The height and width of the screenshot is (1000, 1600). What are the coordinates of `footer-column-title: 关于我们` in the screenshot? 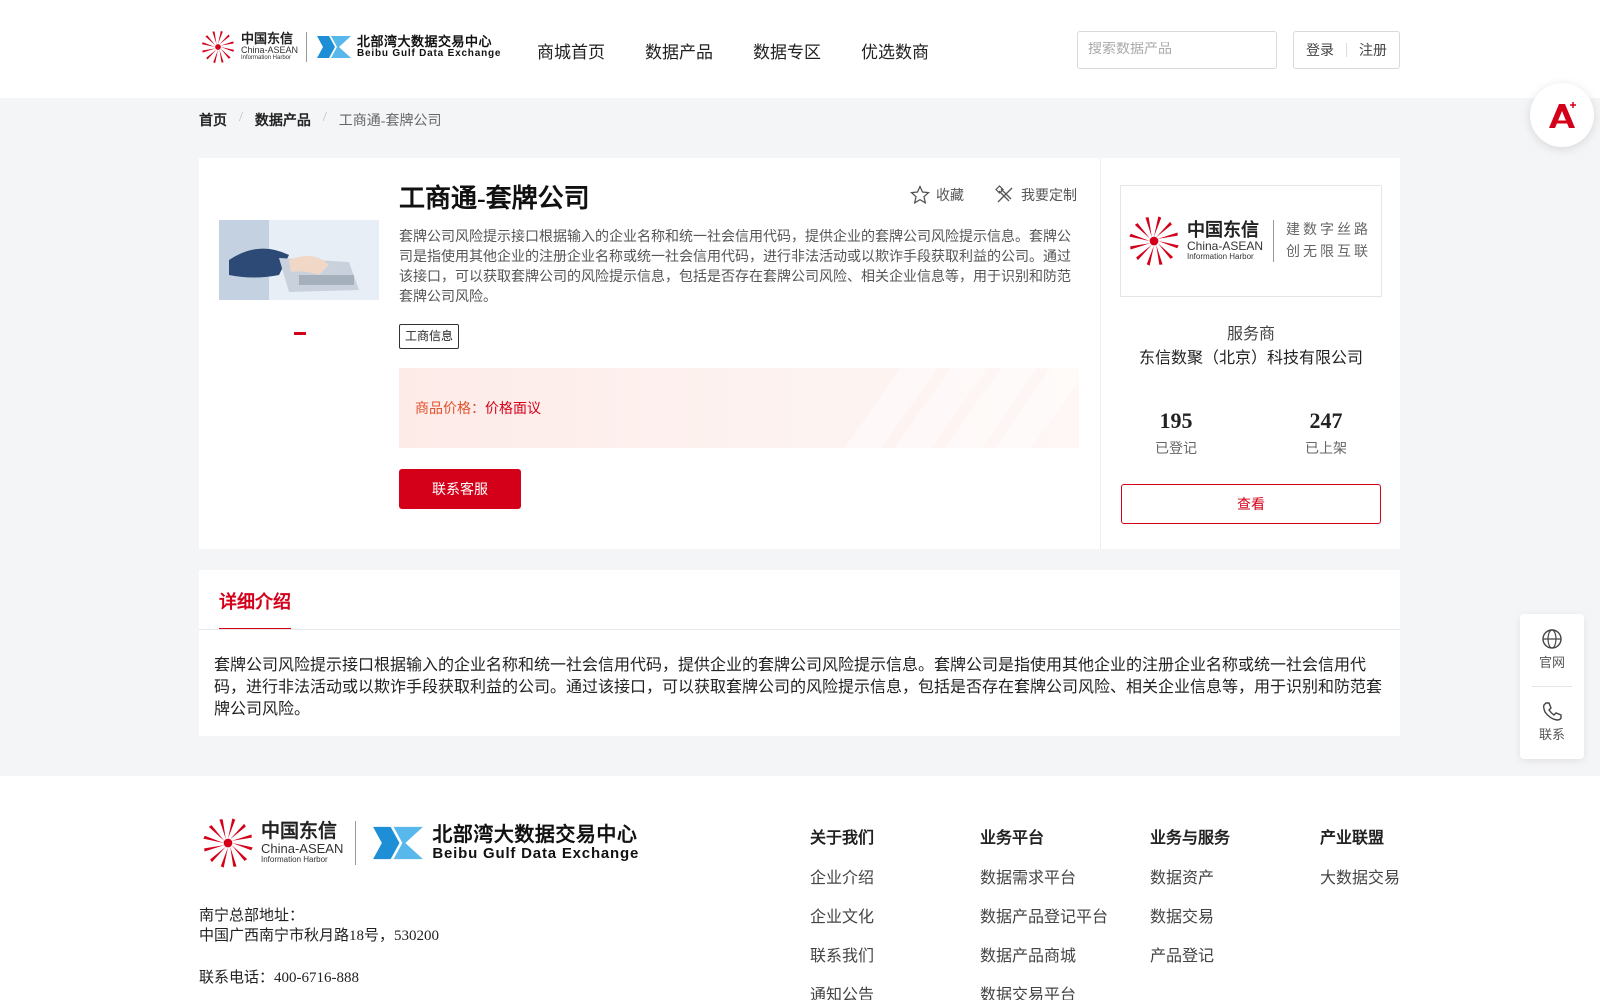 It's located at (842, 838).